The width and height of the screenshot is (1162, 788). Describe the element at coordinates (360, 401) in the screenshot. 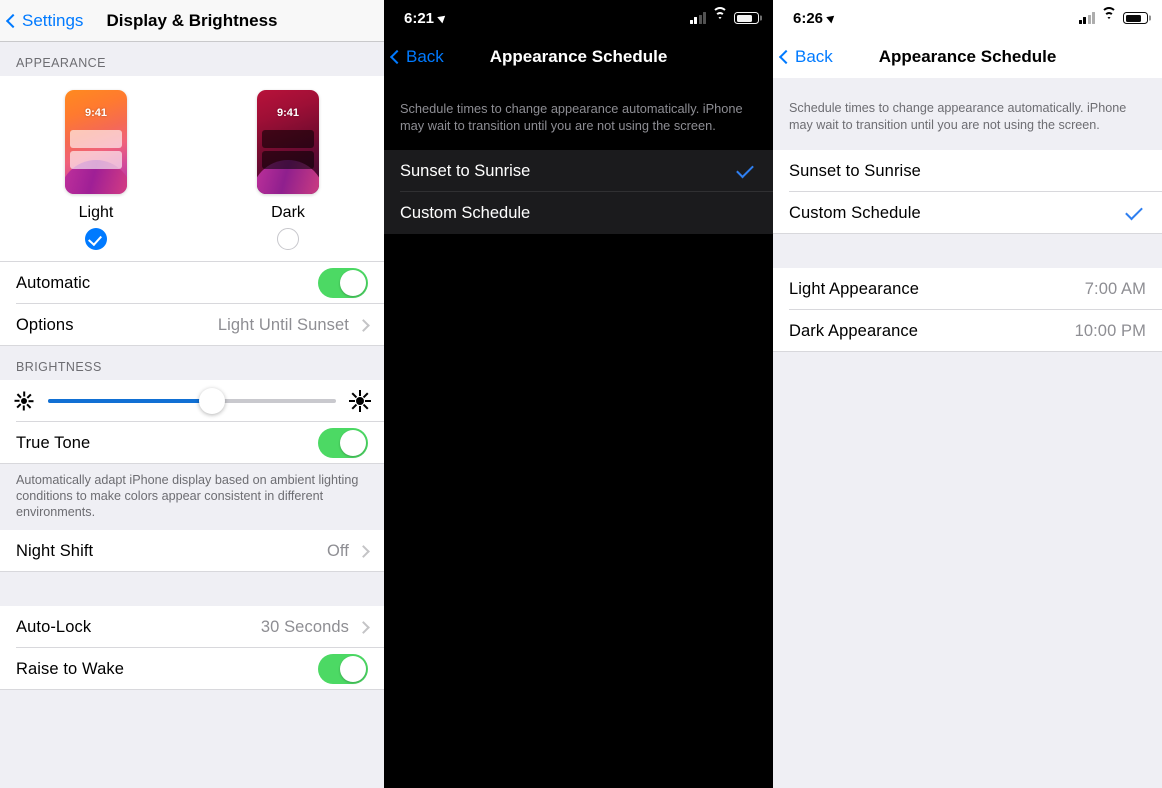

I see `sun-large-icon` at that location.